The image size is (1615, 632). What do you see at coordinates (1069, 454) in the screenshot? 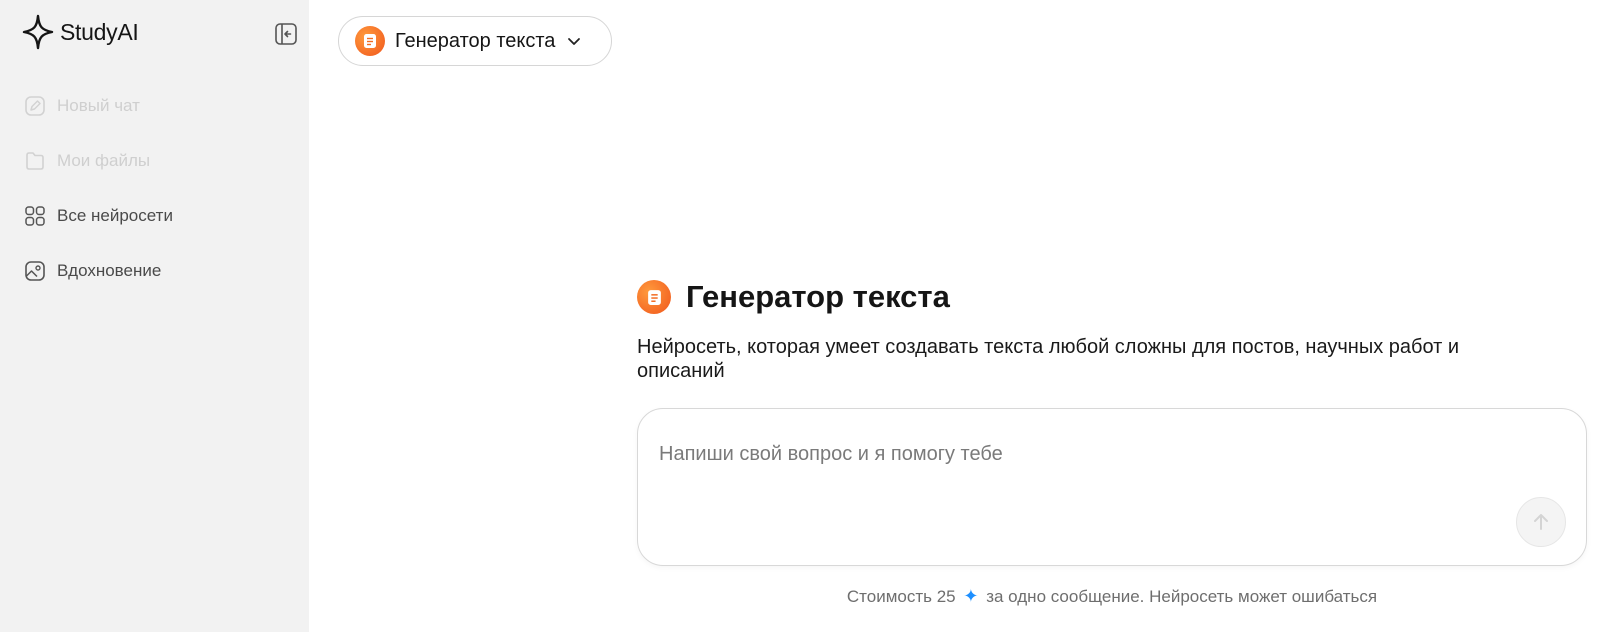
I see `message-input` at bounding box center [1069, 454].